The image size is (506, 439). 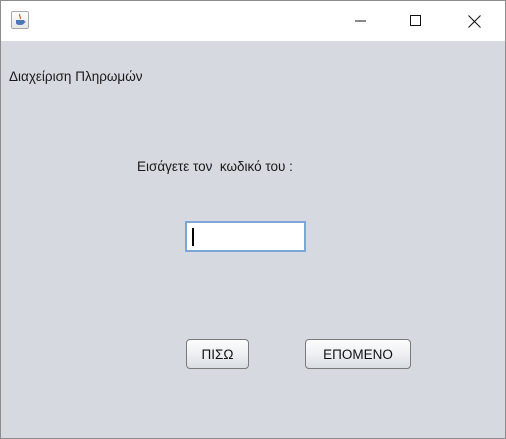 I want to click on back-button: ΠΙΣΩ, so click(x=217, y=354).